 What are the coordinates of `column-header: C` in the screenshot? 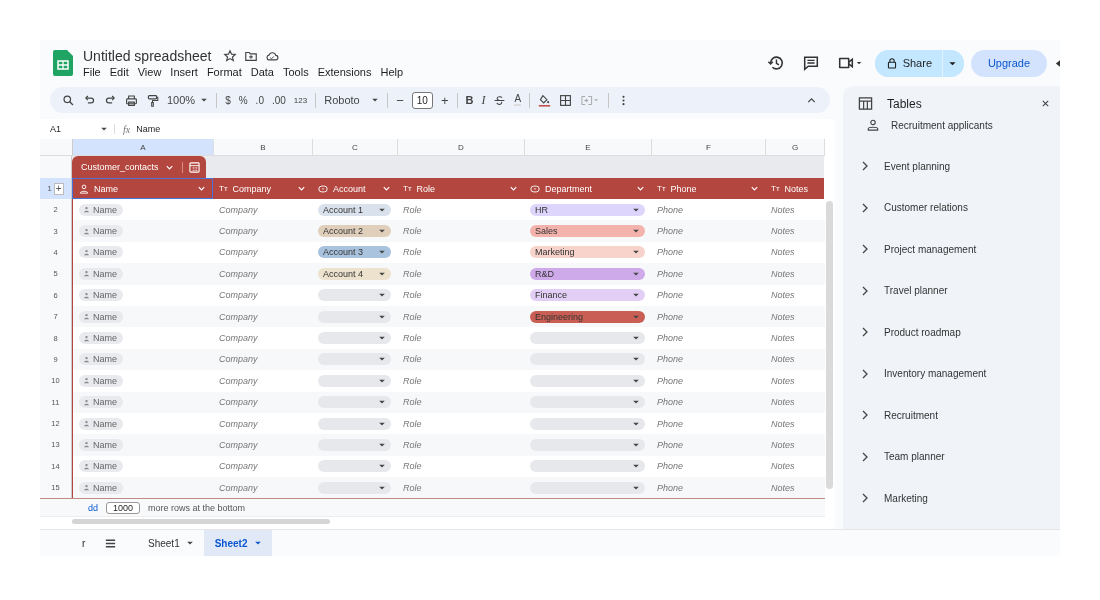 It's located at (355, 147).